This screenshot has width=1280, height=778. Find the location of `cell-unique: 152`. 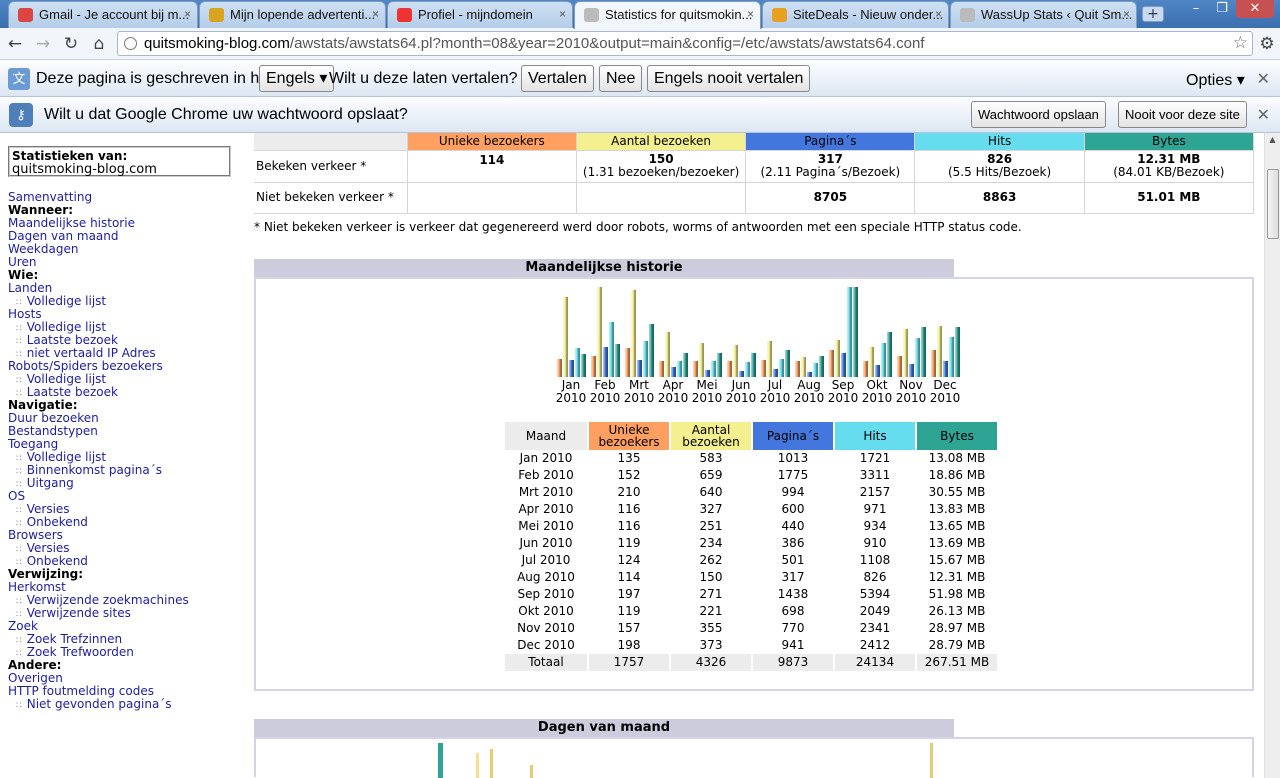

cell-unique: 152 is located at coordinates (629, 475).